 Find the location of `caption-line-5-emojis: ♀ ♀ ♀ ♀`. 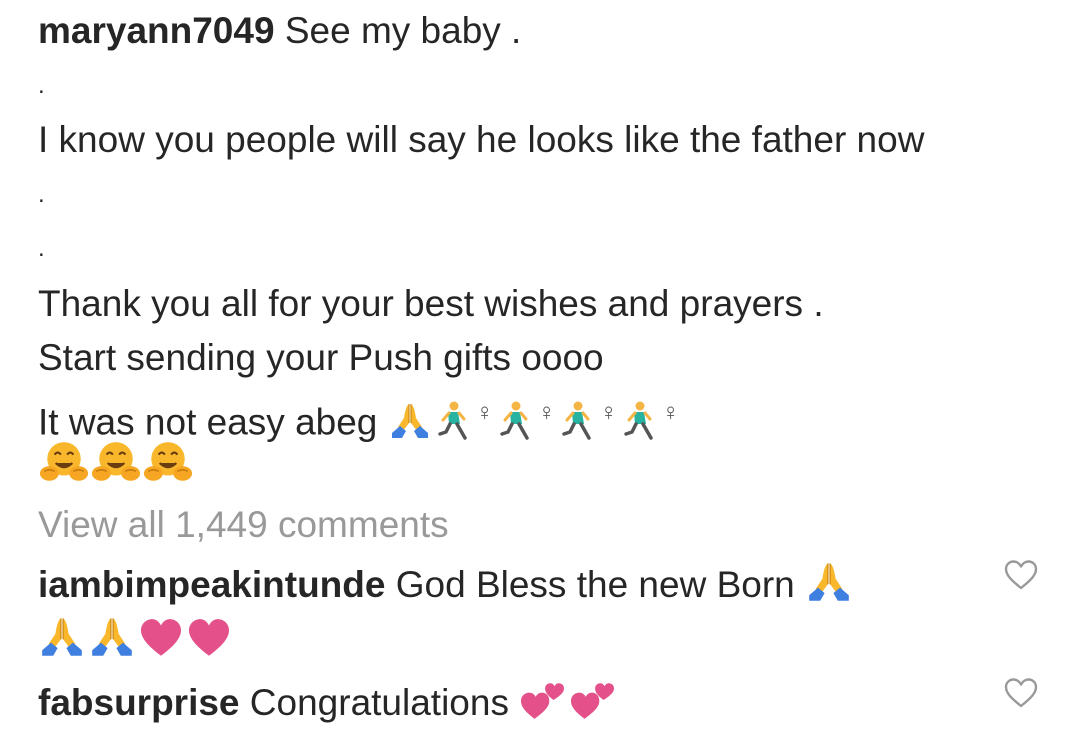

caption-line-5-emojis: ♀ ♀ ♀ ♀ is located at coordinates (534, 413).